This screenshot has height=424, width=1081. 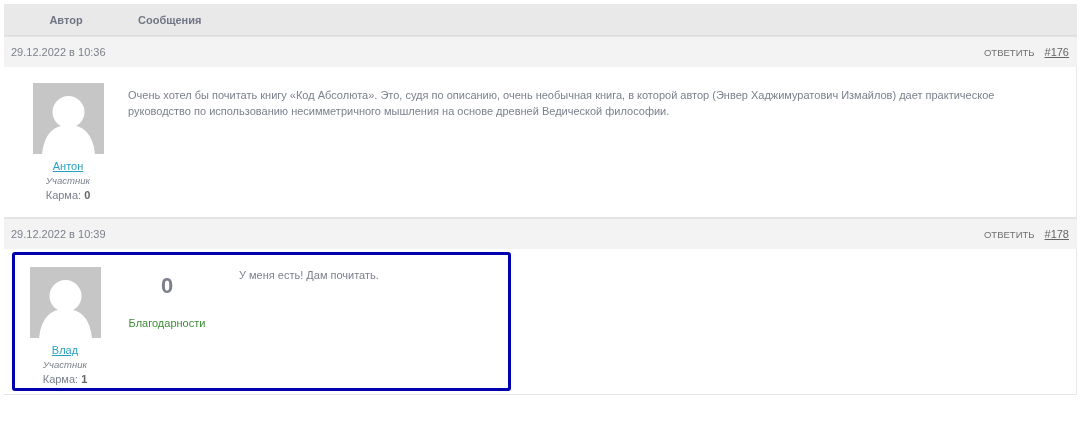 I want to click on post-message: У меня есть! Дам почитать., so click(x=308, y=275).